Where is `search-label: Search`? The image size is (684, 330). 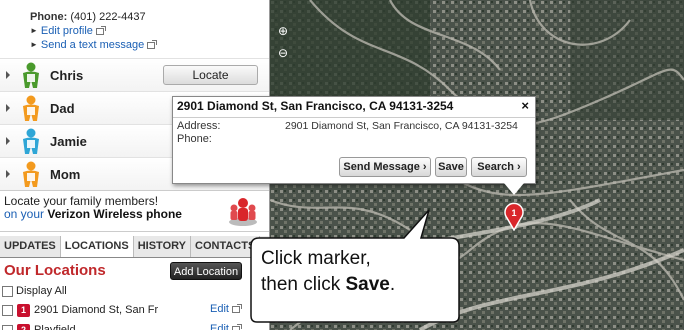
search-label: Search is located at coordinates (495, 167).